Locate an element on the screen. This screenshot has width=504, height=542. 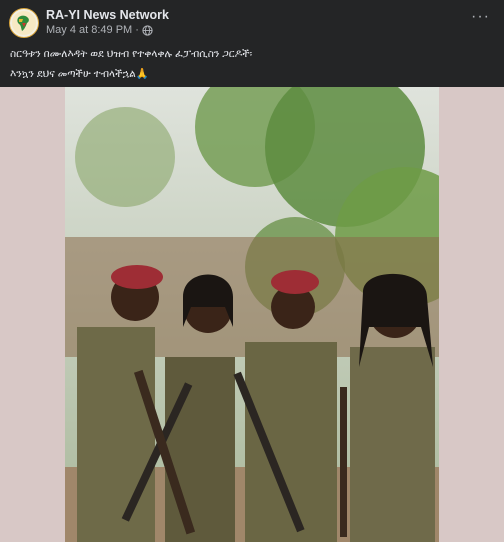
caption-line-1: ስርዓቱን በሙለእዳት ወደ ህዝብ የተቀላቀሉ ፈፓብሲስን ጋርዶች፡ is located at coordinates (131, 54).